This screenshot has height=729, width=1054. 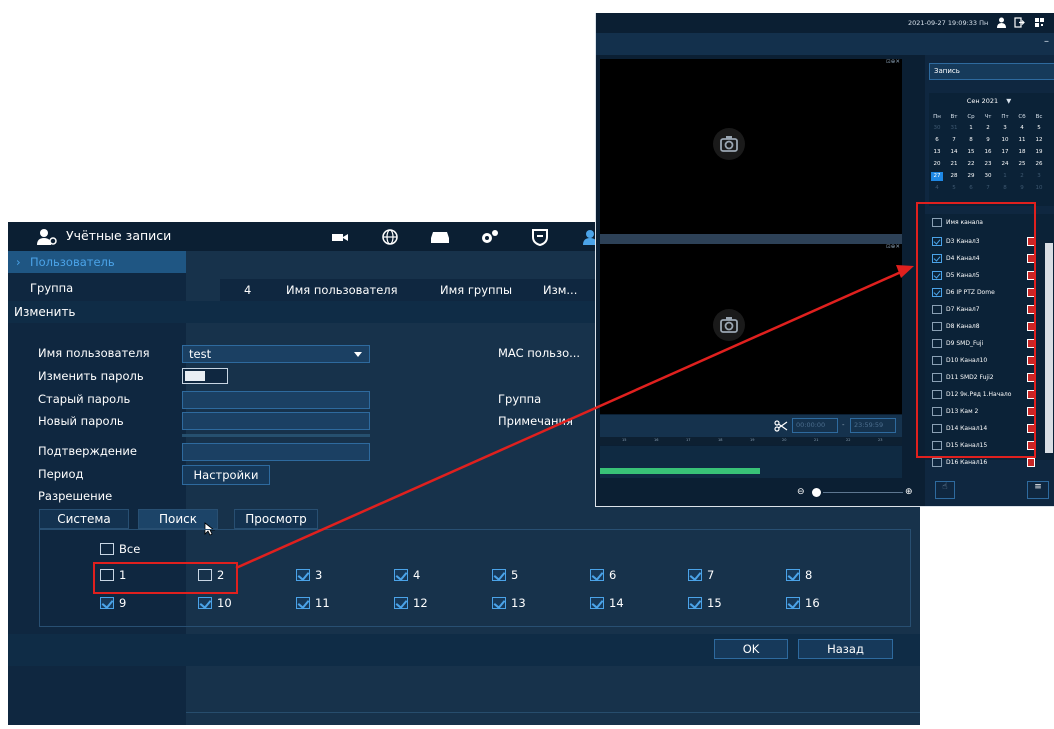 What do you see at coordinates (945, 490) in the screenshot?
I see `thumbs-icon: ☝` at bounding box center [945, 490].